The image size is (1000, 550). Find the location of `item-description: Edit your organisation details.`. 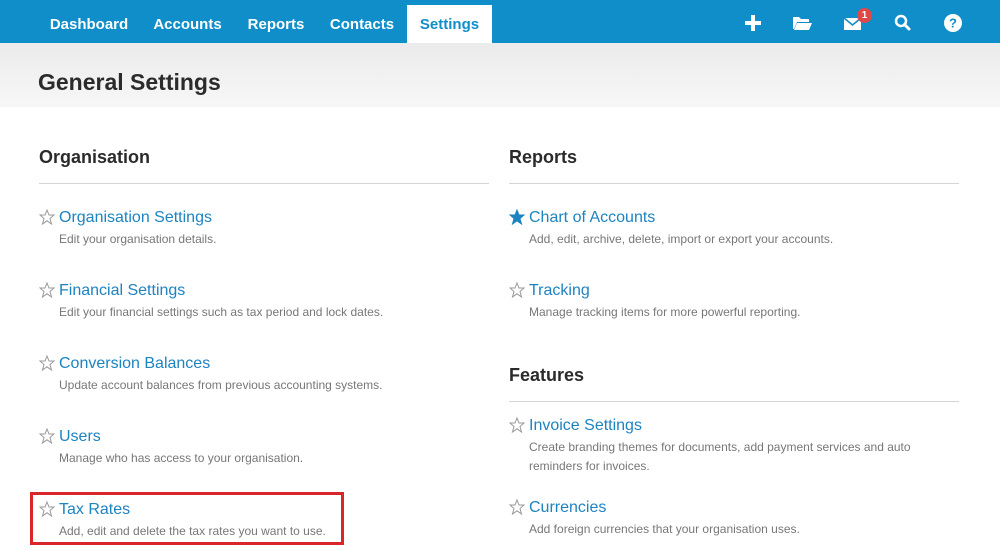

item-description: Edit your organisation details. is located at coordinates (138, 239).